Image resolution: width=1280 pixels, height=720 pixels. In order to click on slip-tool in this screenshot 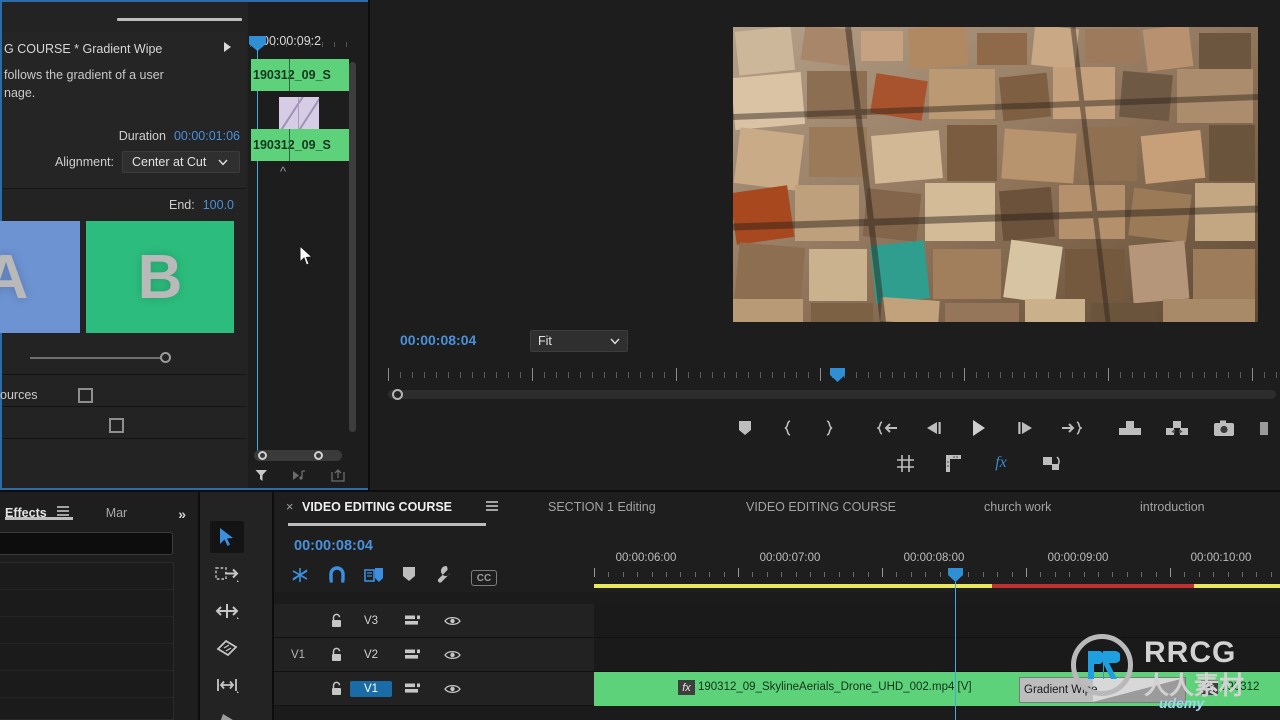, I will do `click(227, 685)`.